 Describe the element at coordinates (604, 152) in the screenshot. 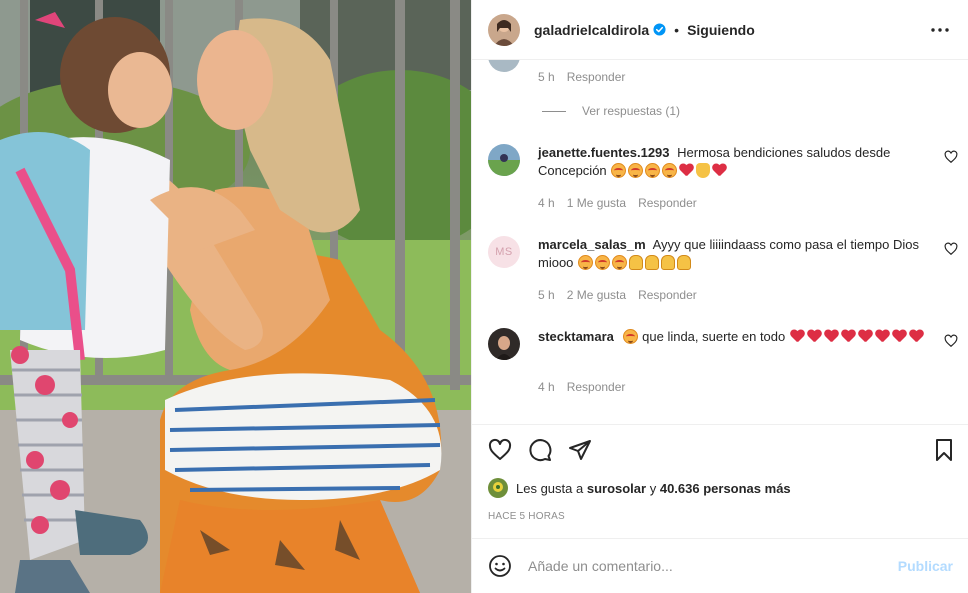

I see `comment-username: jeanette.fuentes.1293` at that location.